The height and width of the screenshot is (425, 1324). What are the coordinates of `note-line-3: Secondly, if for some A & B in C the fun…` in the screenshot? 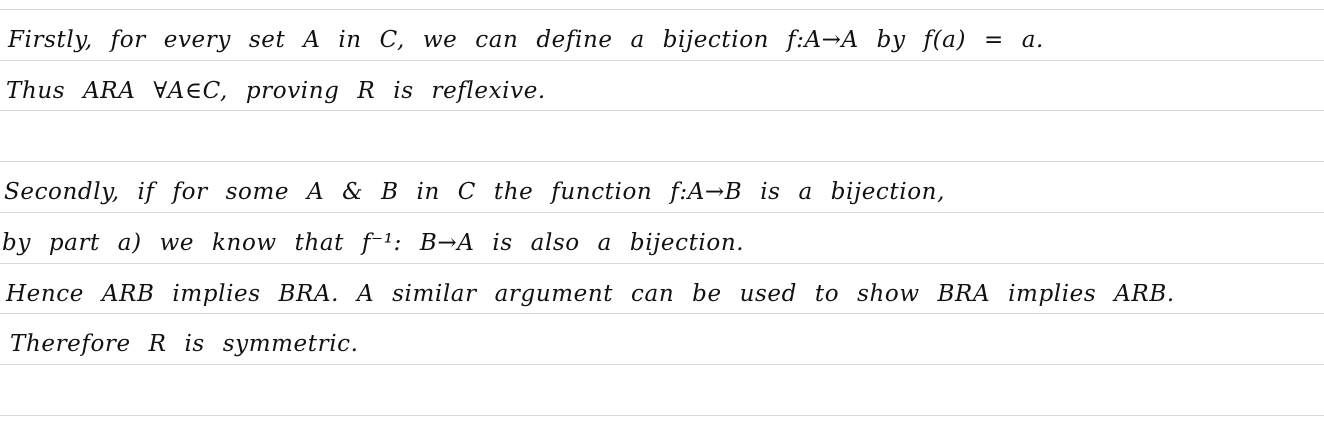 It's located at (474, 192).